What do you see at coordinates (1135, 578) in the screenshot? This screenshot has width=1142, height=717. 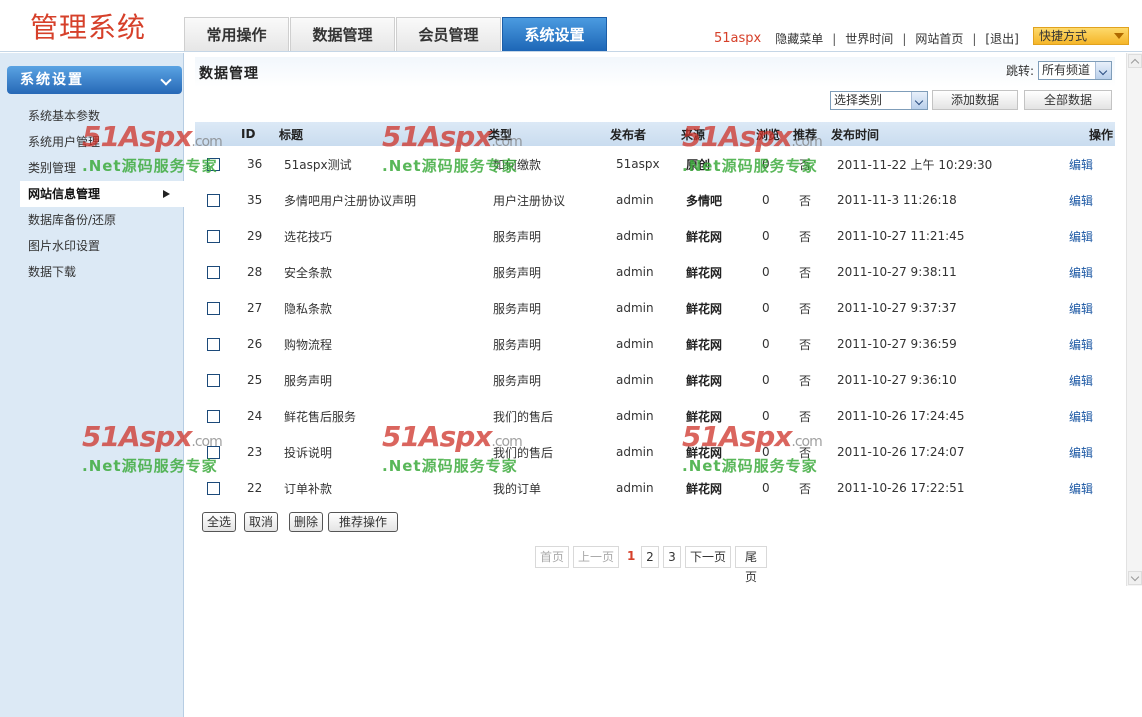 I see `scroll-down-icon` at bounding box center [1135, 578].